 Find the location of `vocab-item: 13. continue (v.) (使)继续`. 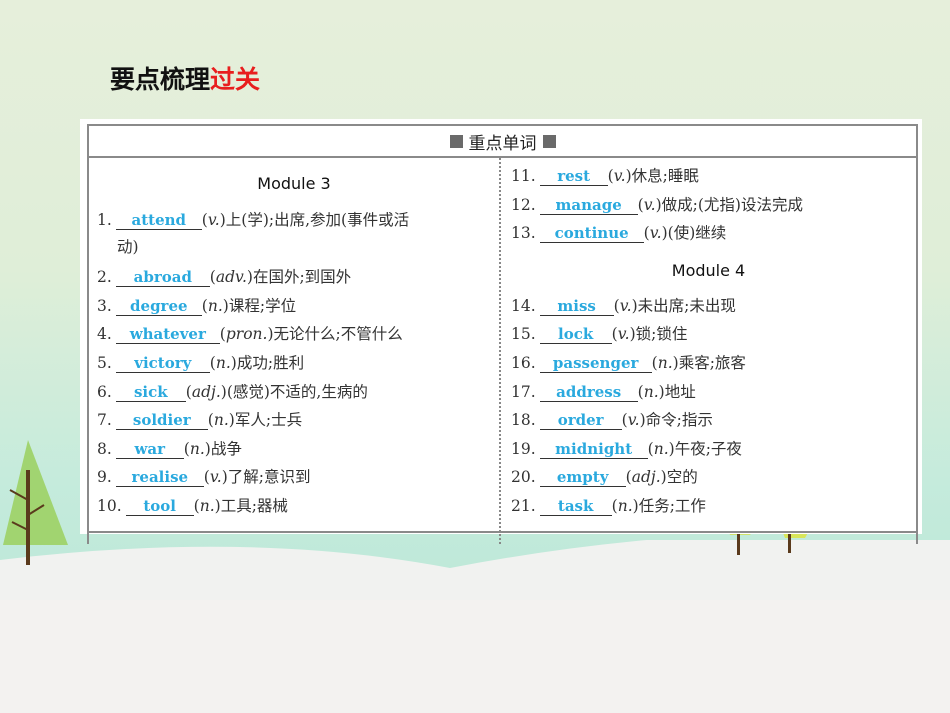

vocab-item: 13. continue (v.) (使)继续 is located at coordinates (618, 232).